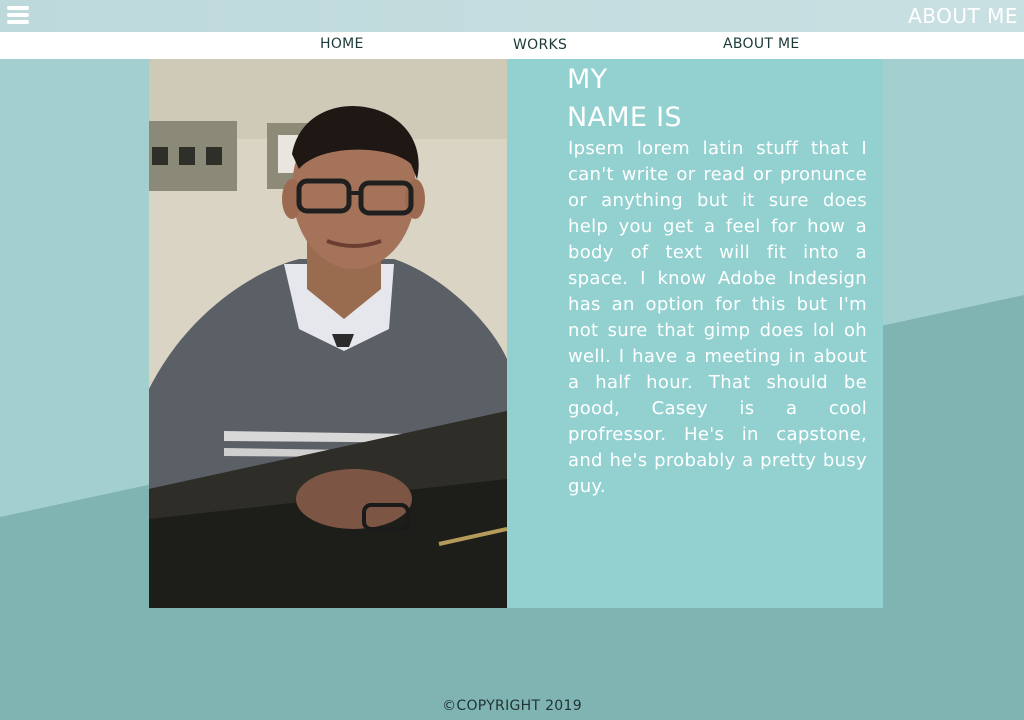 The width and height of the screenshot is (1024, 720). What do you see at coordinates (963, 16) in the screenshot?
I see `page-title: ABOUT ME` at bounding box center [963, 16].